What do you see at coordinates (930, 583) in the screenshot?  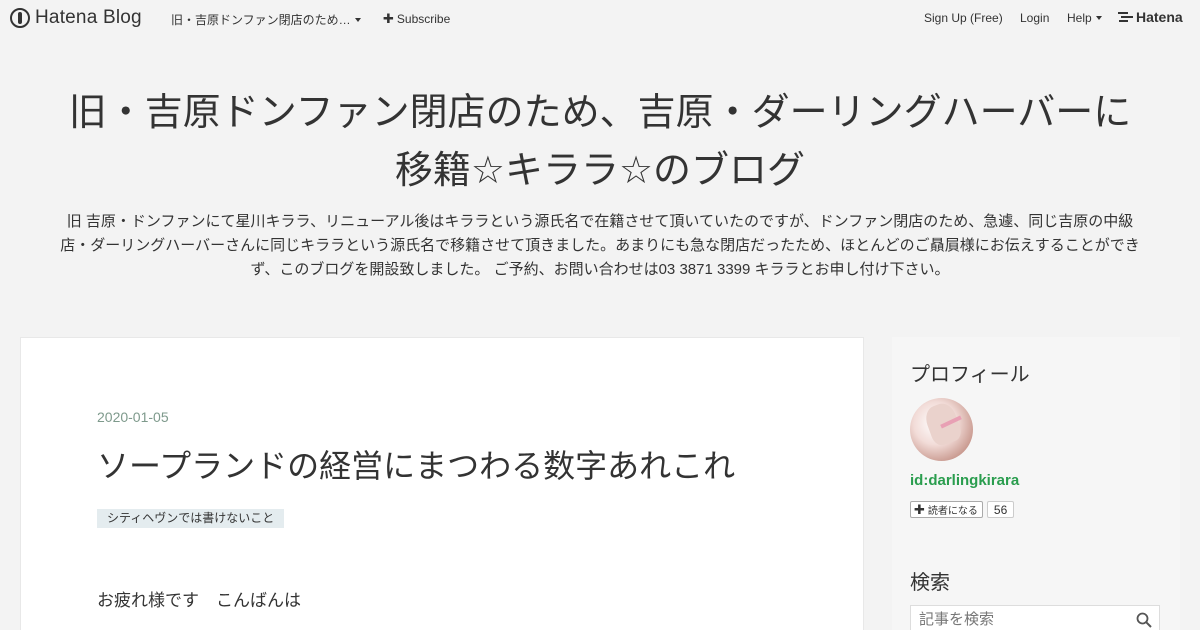 I see `search-heading: 検索` at bounding box center [930, 583].